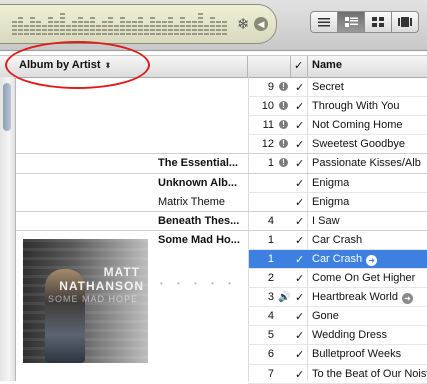 The height and width of the screenshot is (384, 427). I want to click on grid-view-button, so click(378, 22).